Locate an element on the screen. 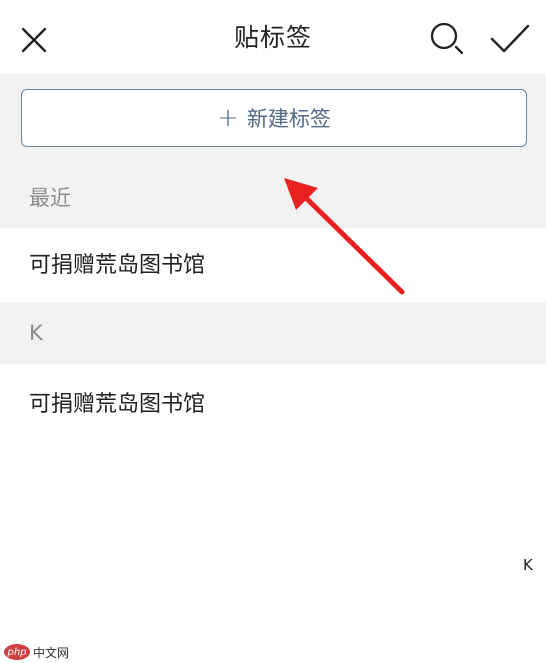 This screenshot has height=663, width=546. list-item-recent: 可捐赠荒岛图书馆 is located at coordinates (273, 265).